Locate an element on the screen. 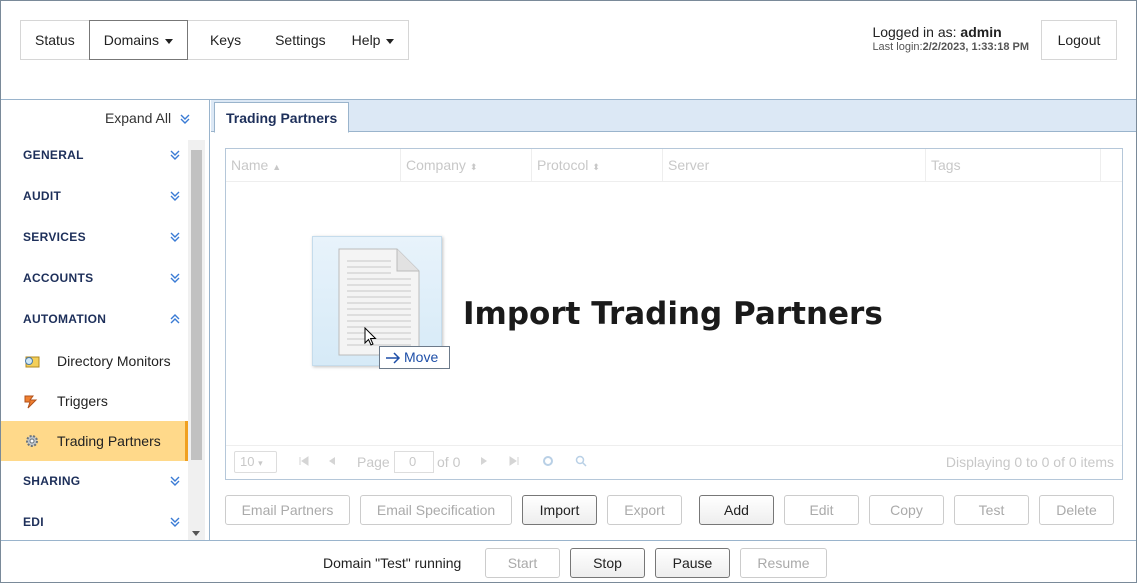 The image size is (1137, 583). nav-status: Status is located at coordinates (55, 40).